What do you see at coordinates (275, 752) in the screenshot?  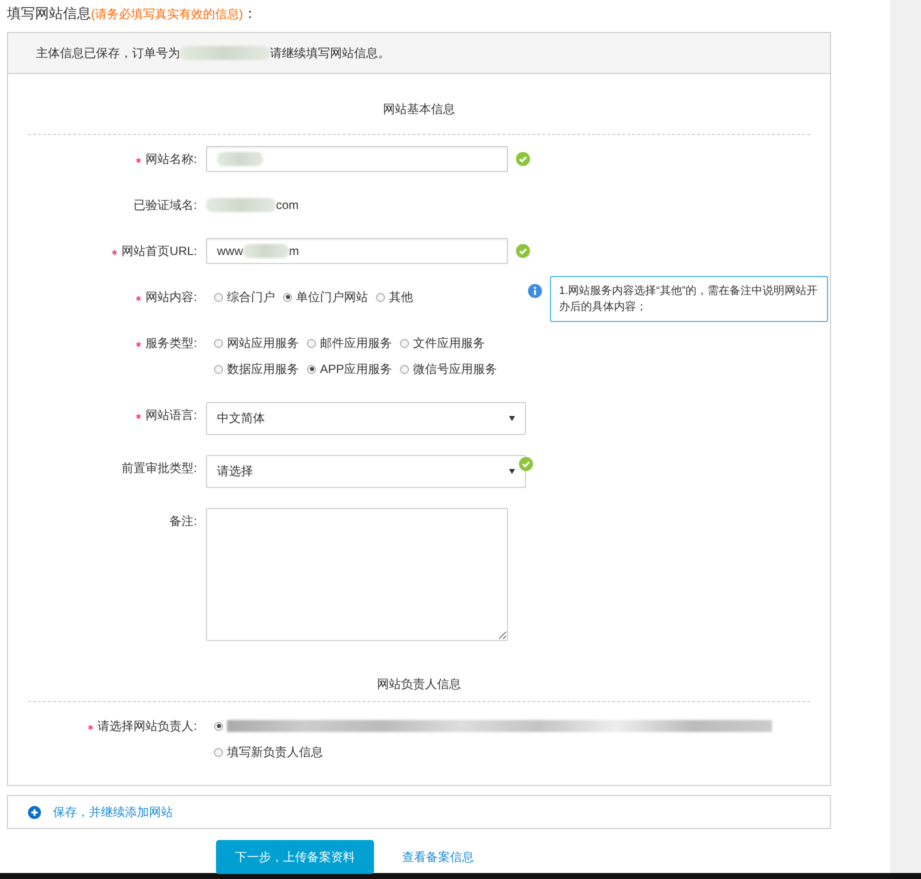 I see `option-label: 填写新负责人信息` at bounding box center [275, 752].